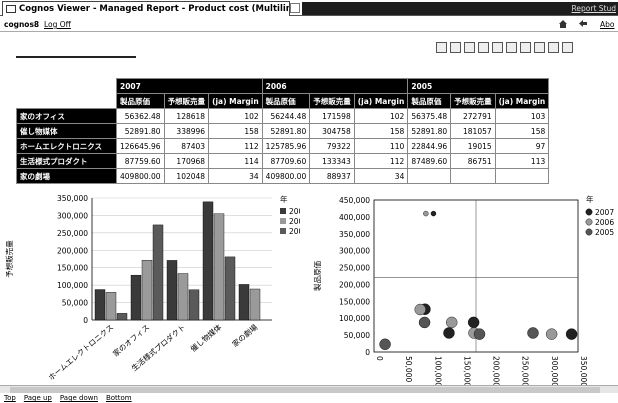 The height and width of the screenshot is (403, 618). Describe the element at coordinates (286, 116) in the screenshot. I see `cell: 56244.48` at that location.